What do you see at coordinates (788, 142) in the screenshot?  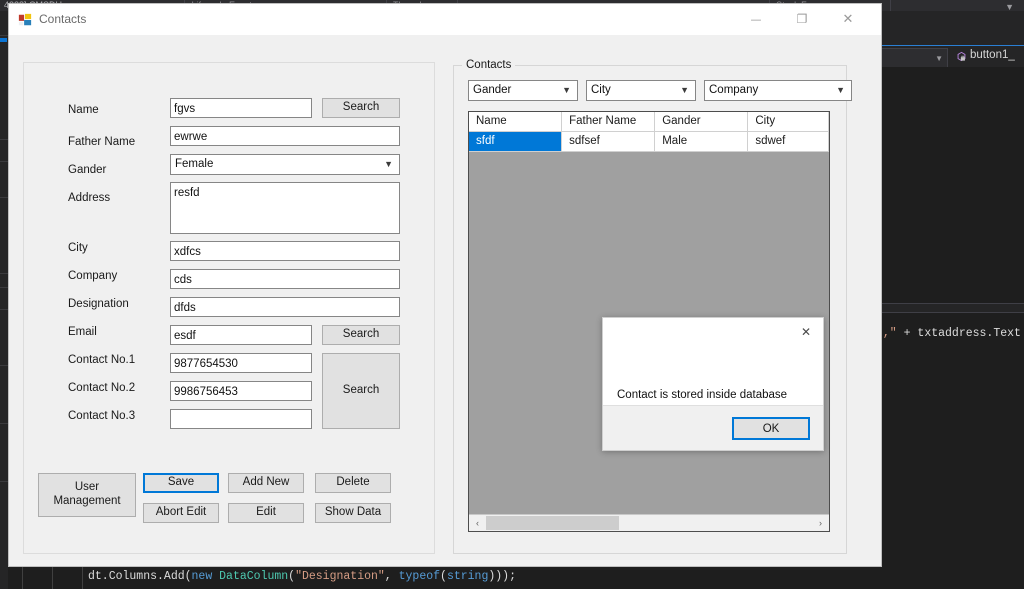 I see `grid-cell-city: sdwef` at bounding box center [788, 142].